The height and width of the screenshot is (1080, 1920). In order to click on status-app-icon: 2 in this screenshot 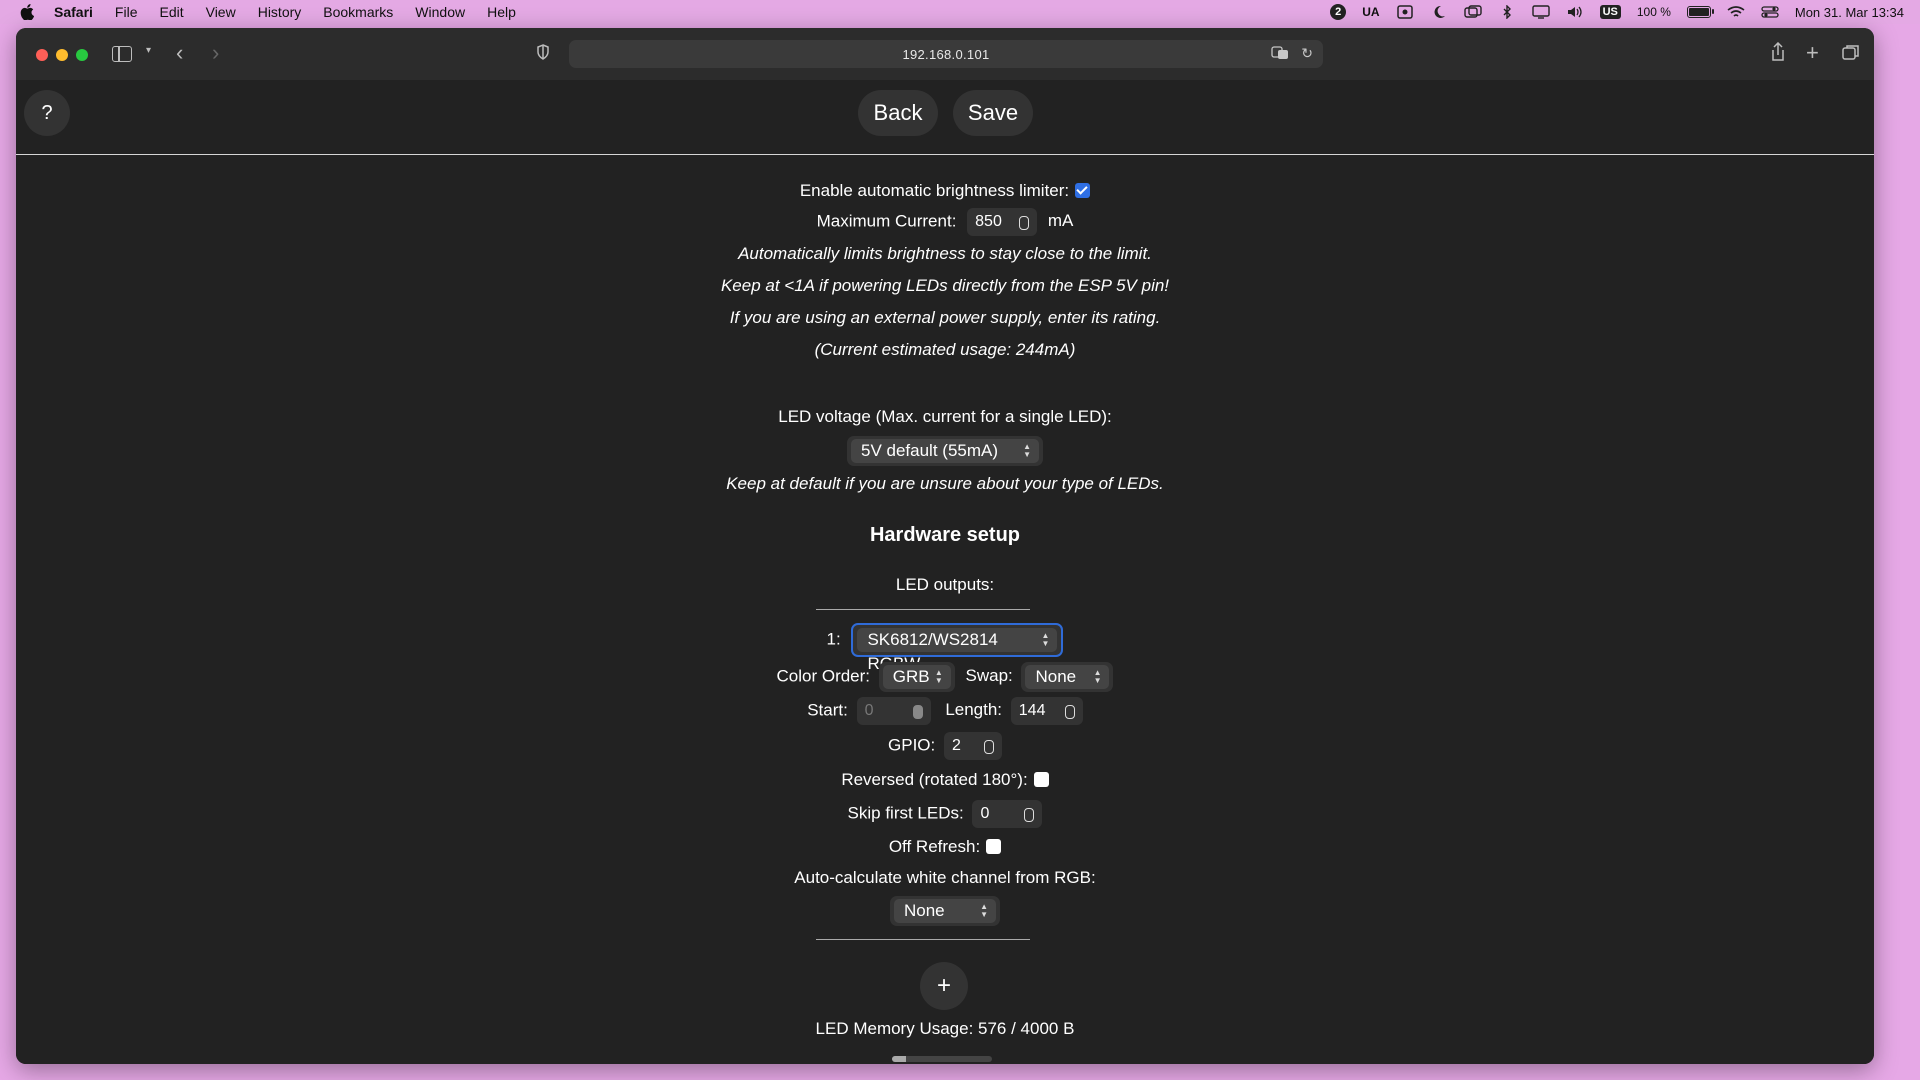, I will do `click(1338, 12)`.